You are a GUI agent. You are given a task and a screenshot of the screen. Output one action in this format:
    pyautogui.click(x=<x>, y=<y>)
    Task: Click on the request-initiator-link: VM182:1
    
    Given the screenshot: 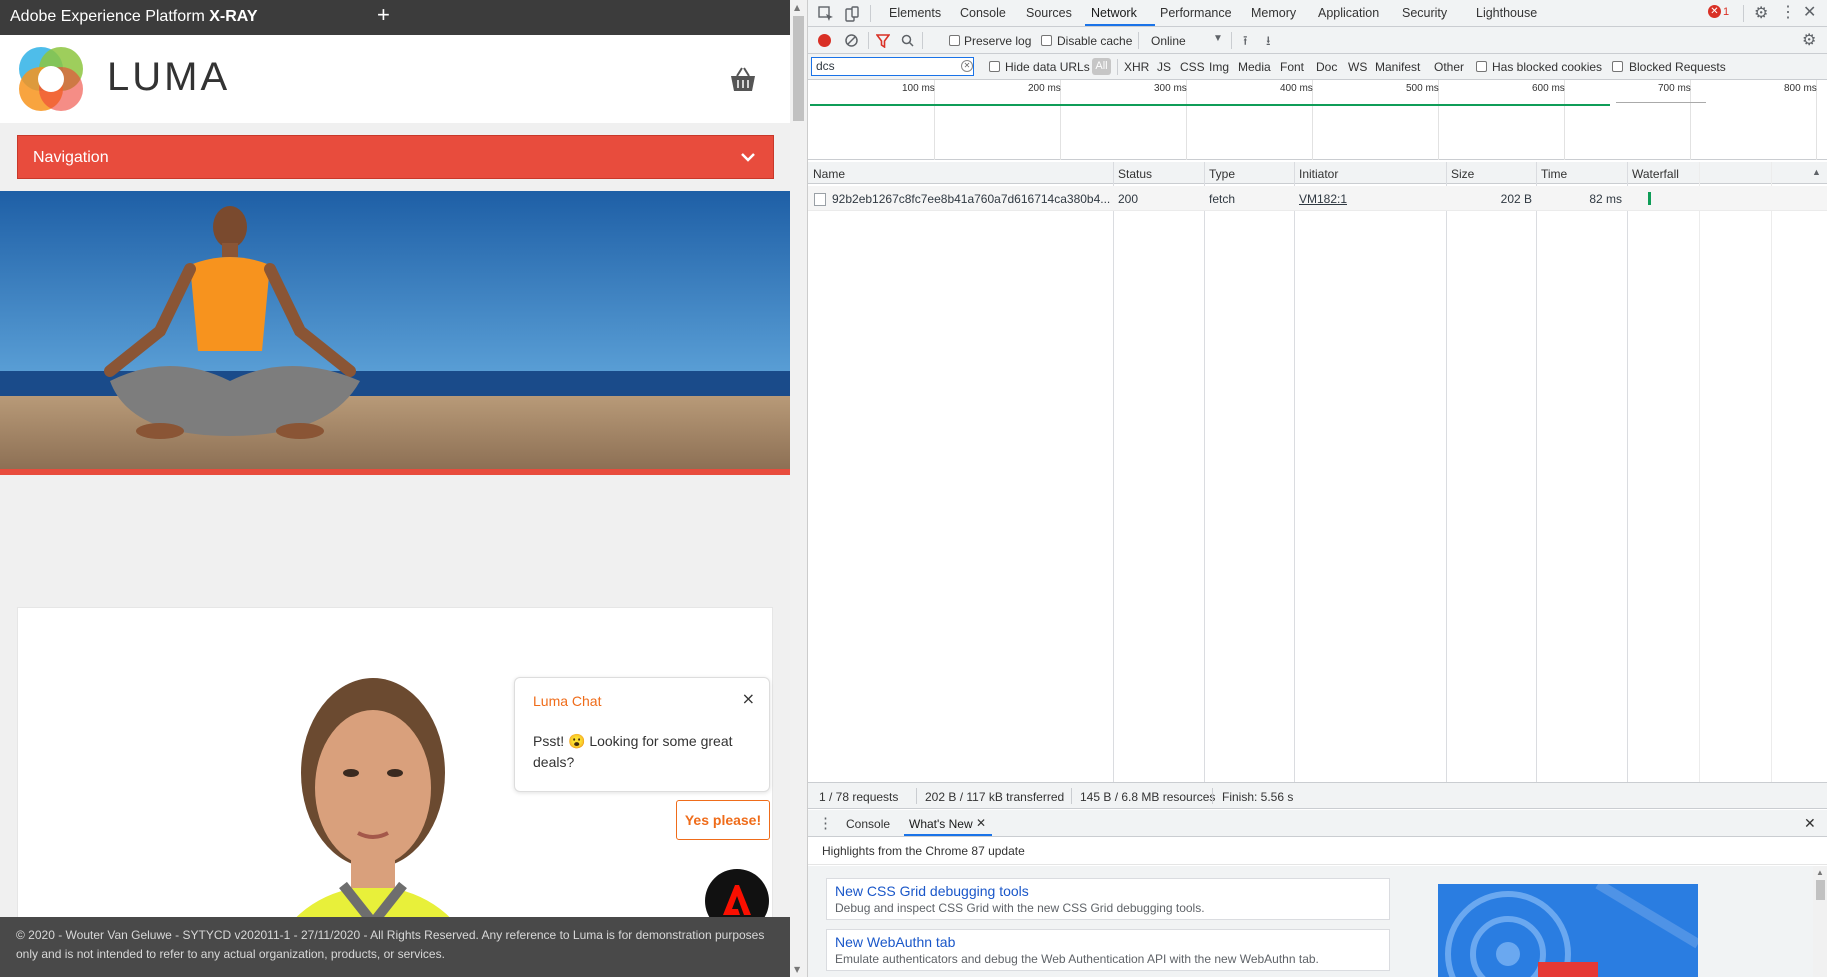 What is the action you would take?
    pyautogui.click(x=1323, y=199)
    